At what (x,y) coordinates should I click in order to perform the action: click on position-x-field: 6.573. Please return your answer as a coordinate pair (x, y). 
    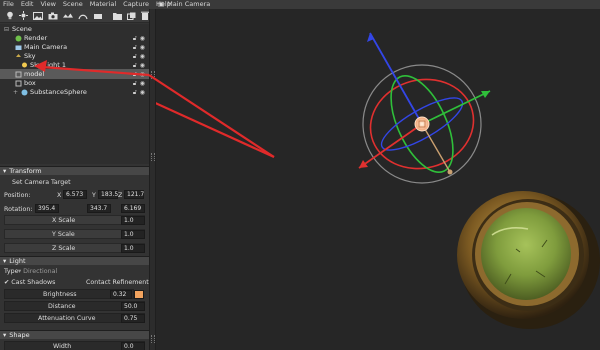
    Looking at the image, I should click on (75, 194).